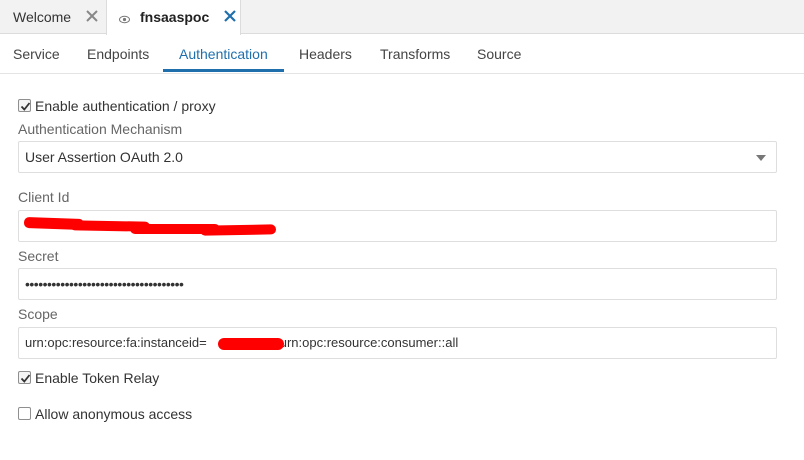 The height and width of the screenshot is (460, 804). Describe the element at coordinates (24, 377) in the screenshot. I see `token-relay-checkbox` at that location.